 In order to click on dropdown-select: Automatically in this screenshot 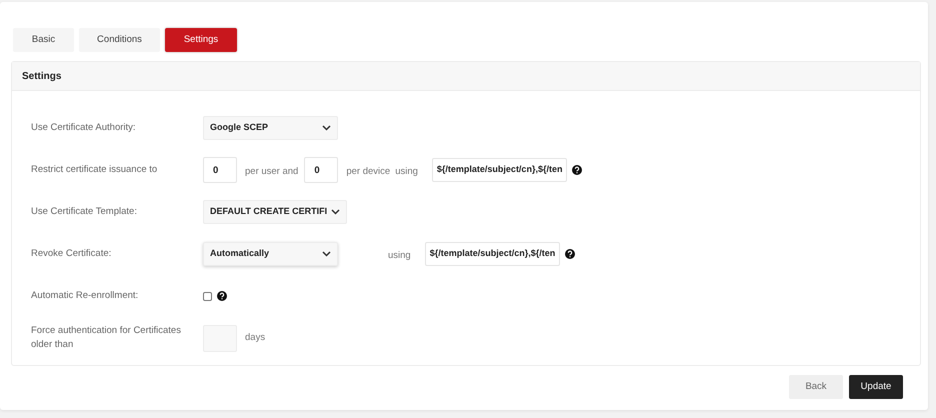, I will do `click(270, 254)`.